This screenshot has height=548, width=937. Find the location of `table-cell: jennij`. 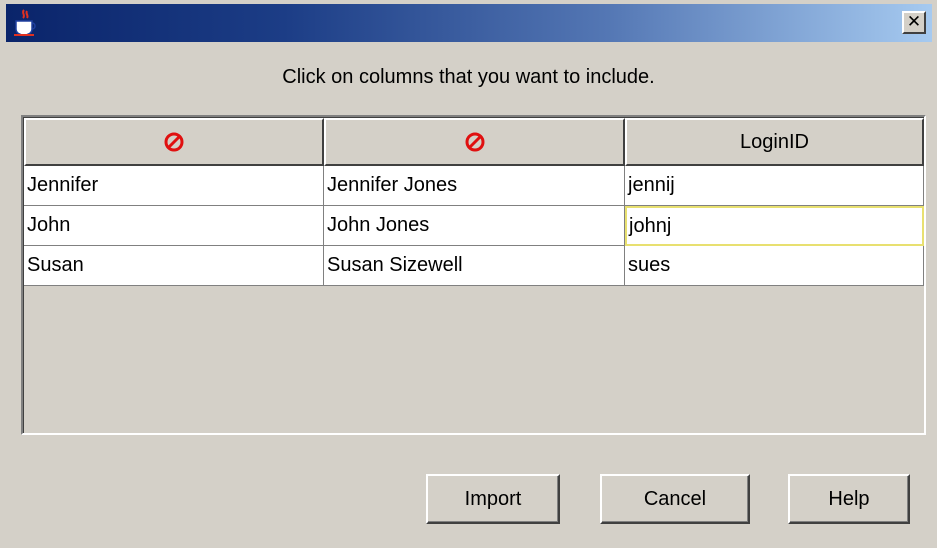

table-cell: jennij is located at coordinates (774, 186).